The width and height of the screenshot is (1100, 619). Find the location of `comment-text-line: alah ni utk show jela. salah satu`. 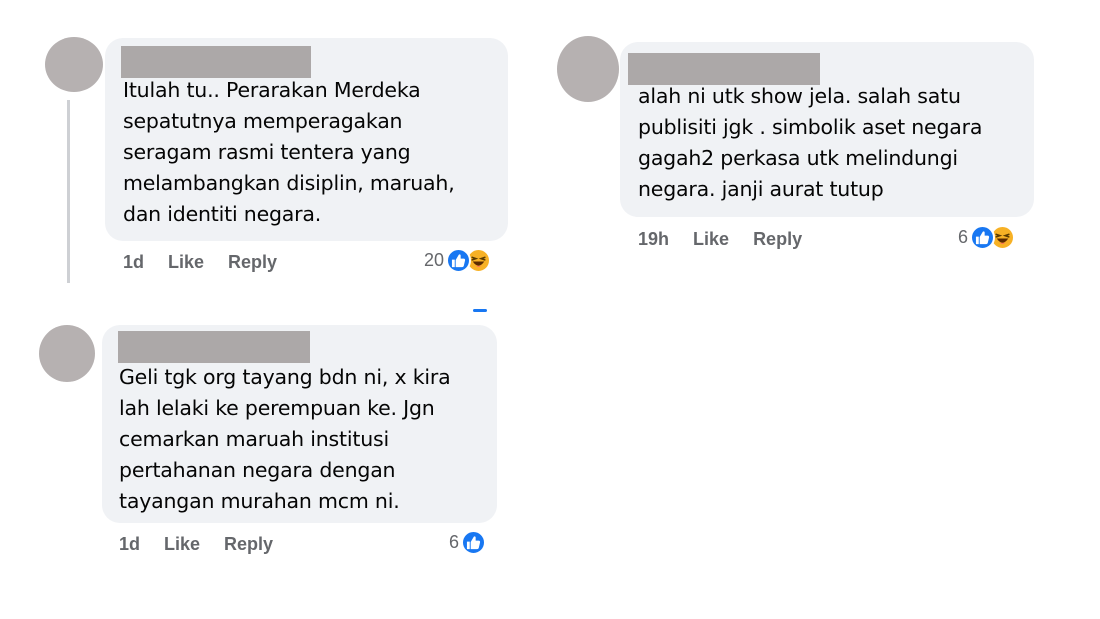

comment-text-line: alah ni utk show jela. salah satu is located at coordinates (799, 96).